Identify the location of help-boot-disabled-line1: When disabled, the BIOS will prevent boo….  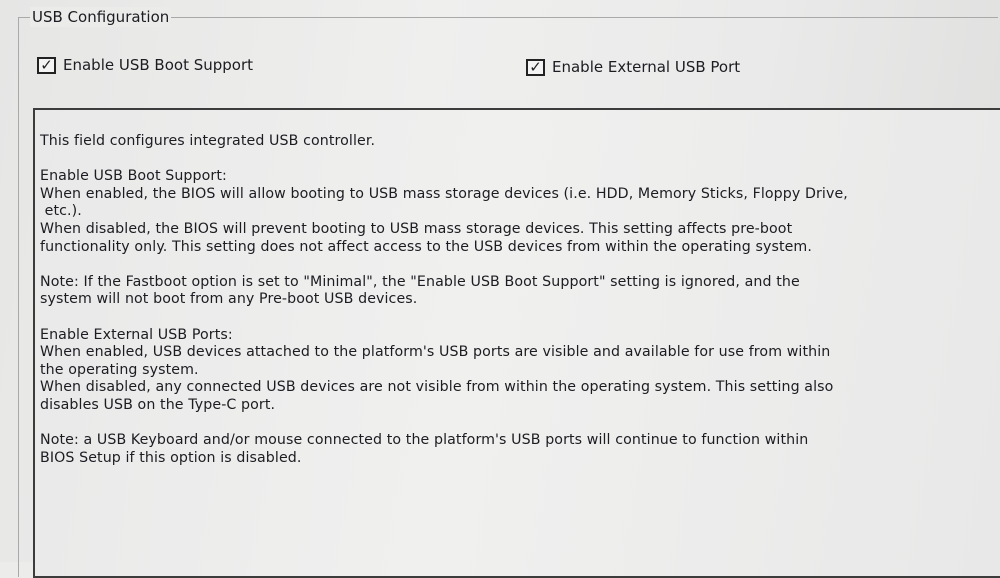
(416, 228).